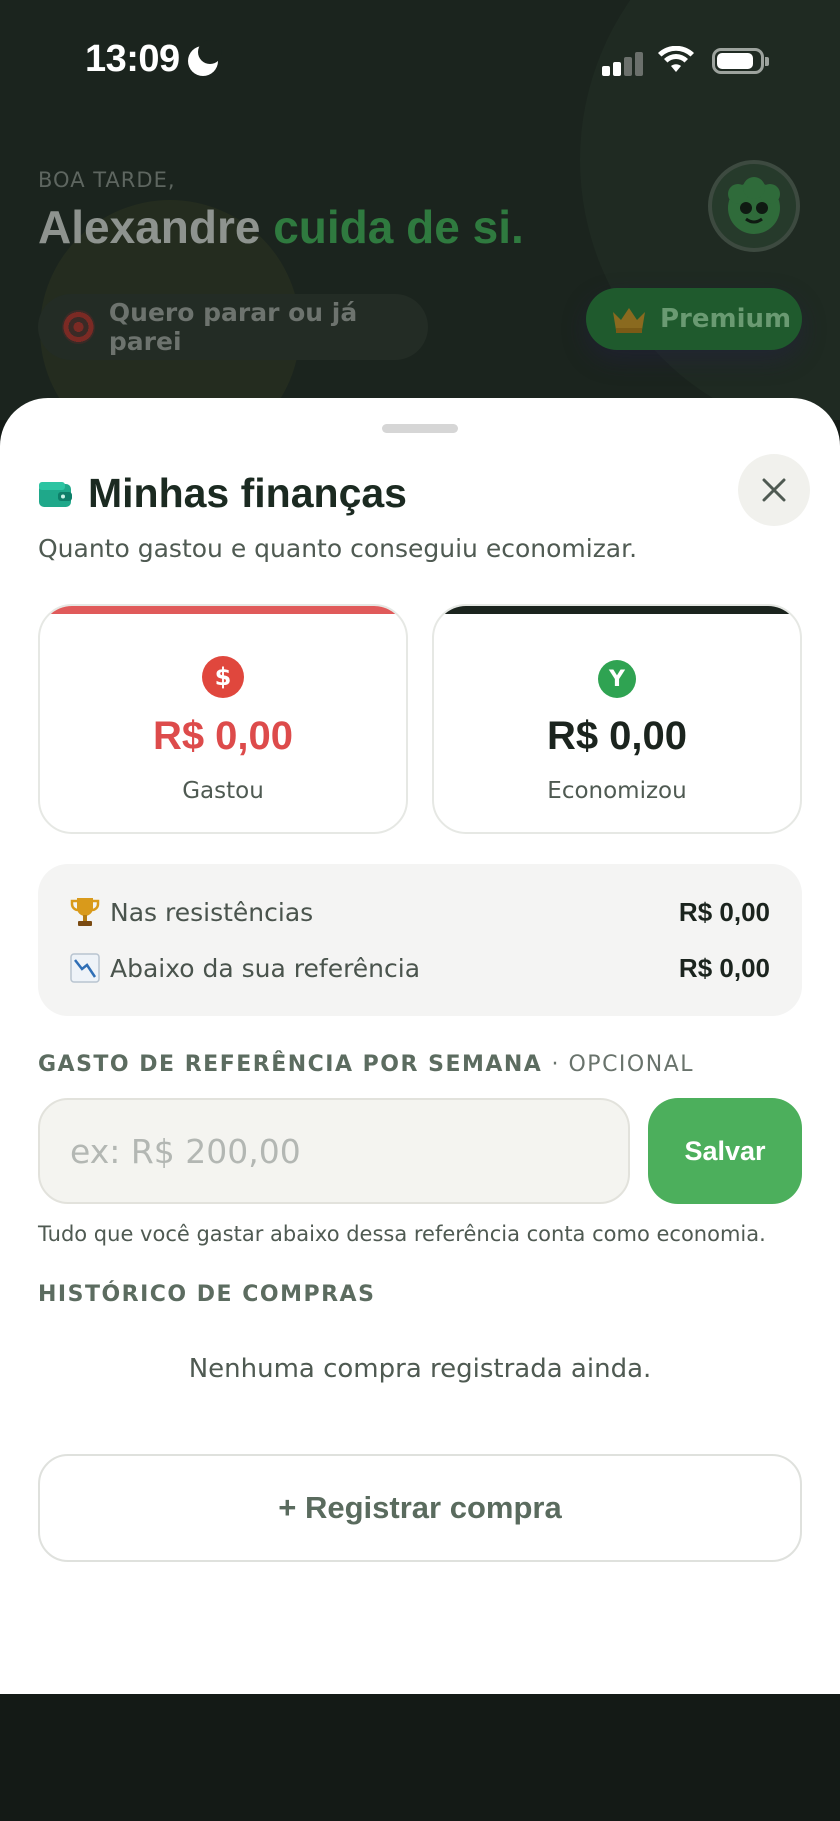 This screenshot has width=840, height=1821. What do you see at coordinates (149, 227) in the screenshot?
I see `user-name: Alexandre` at bounding box center [149, 227].